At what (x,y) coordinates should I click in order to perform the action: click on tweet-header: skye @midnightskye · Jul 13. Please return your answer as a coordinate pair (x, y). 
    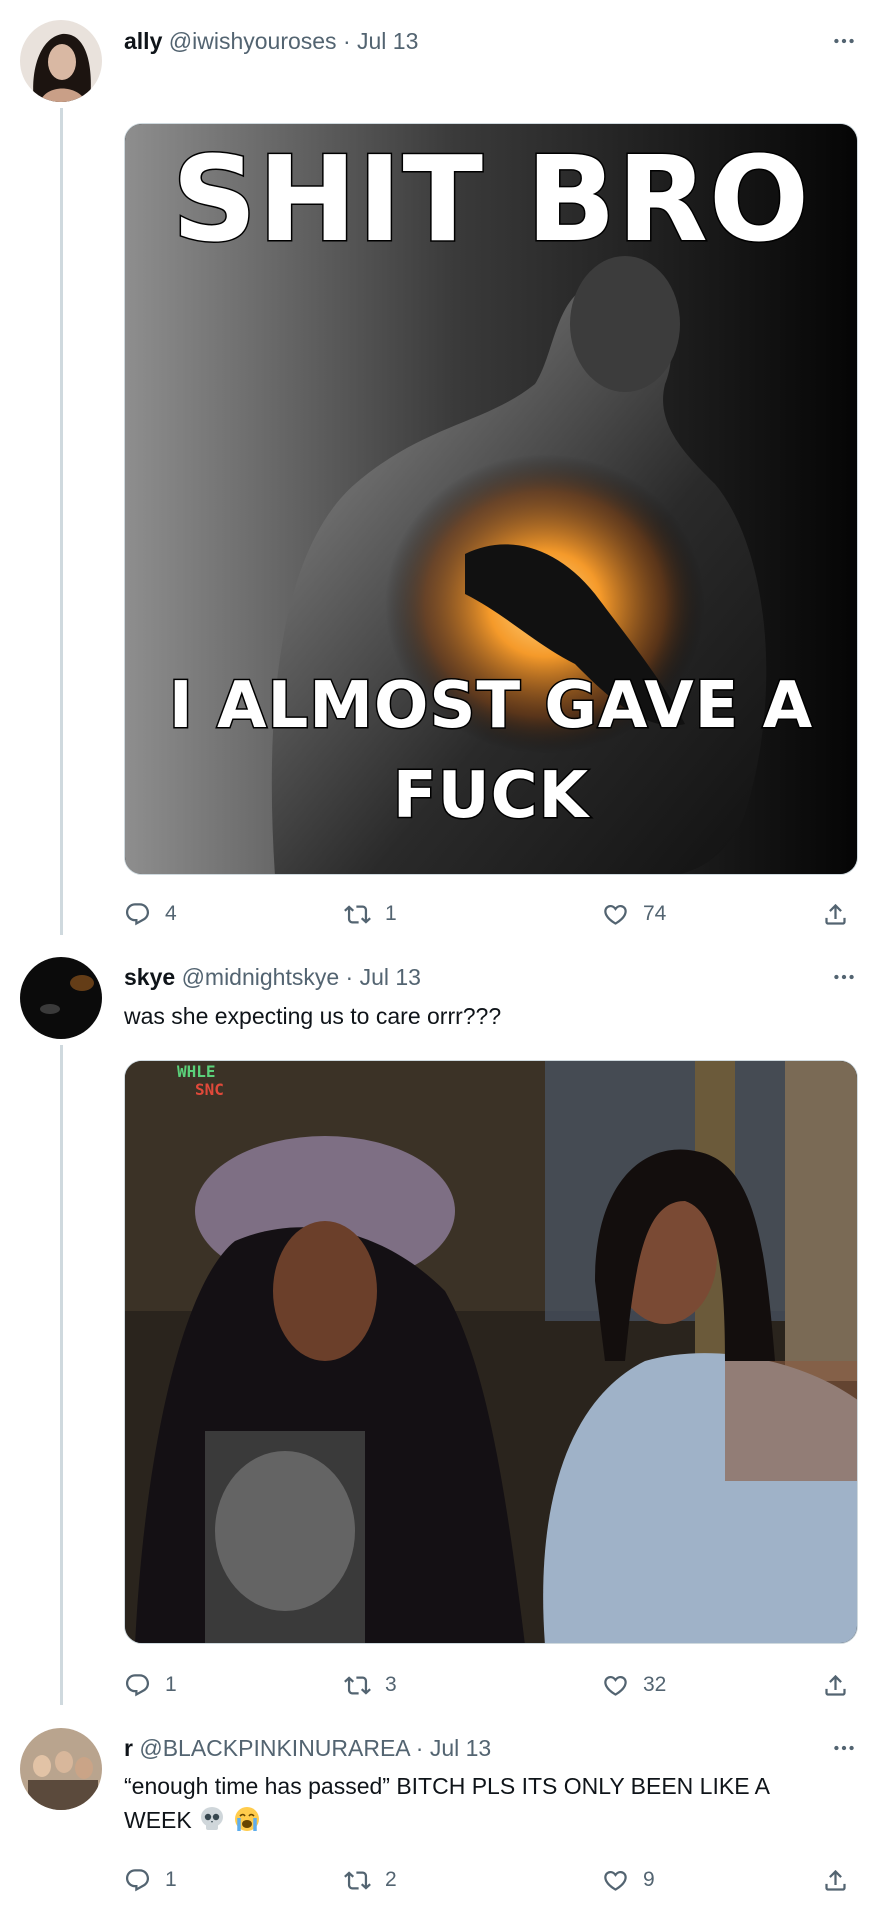
    Looking at the image, I should click on (272, 977).